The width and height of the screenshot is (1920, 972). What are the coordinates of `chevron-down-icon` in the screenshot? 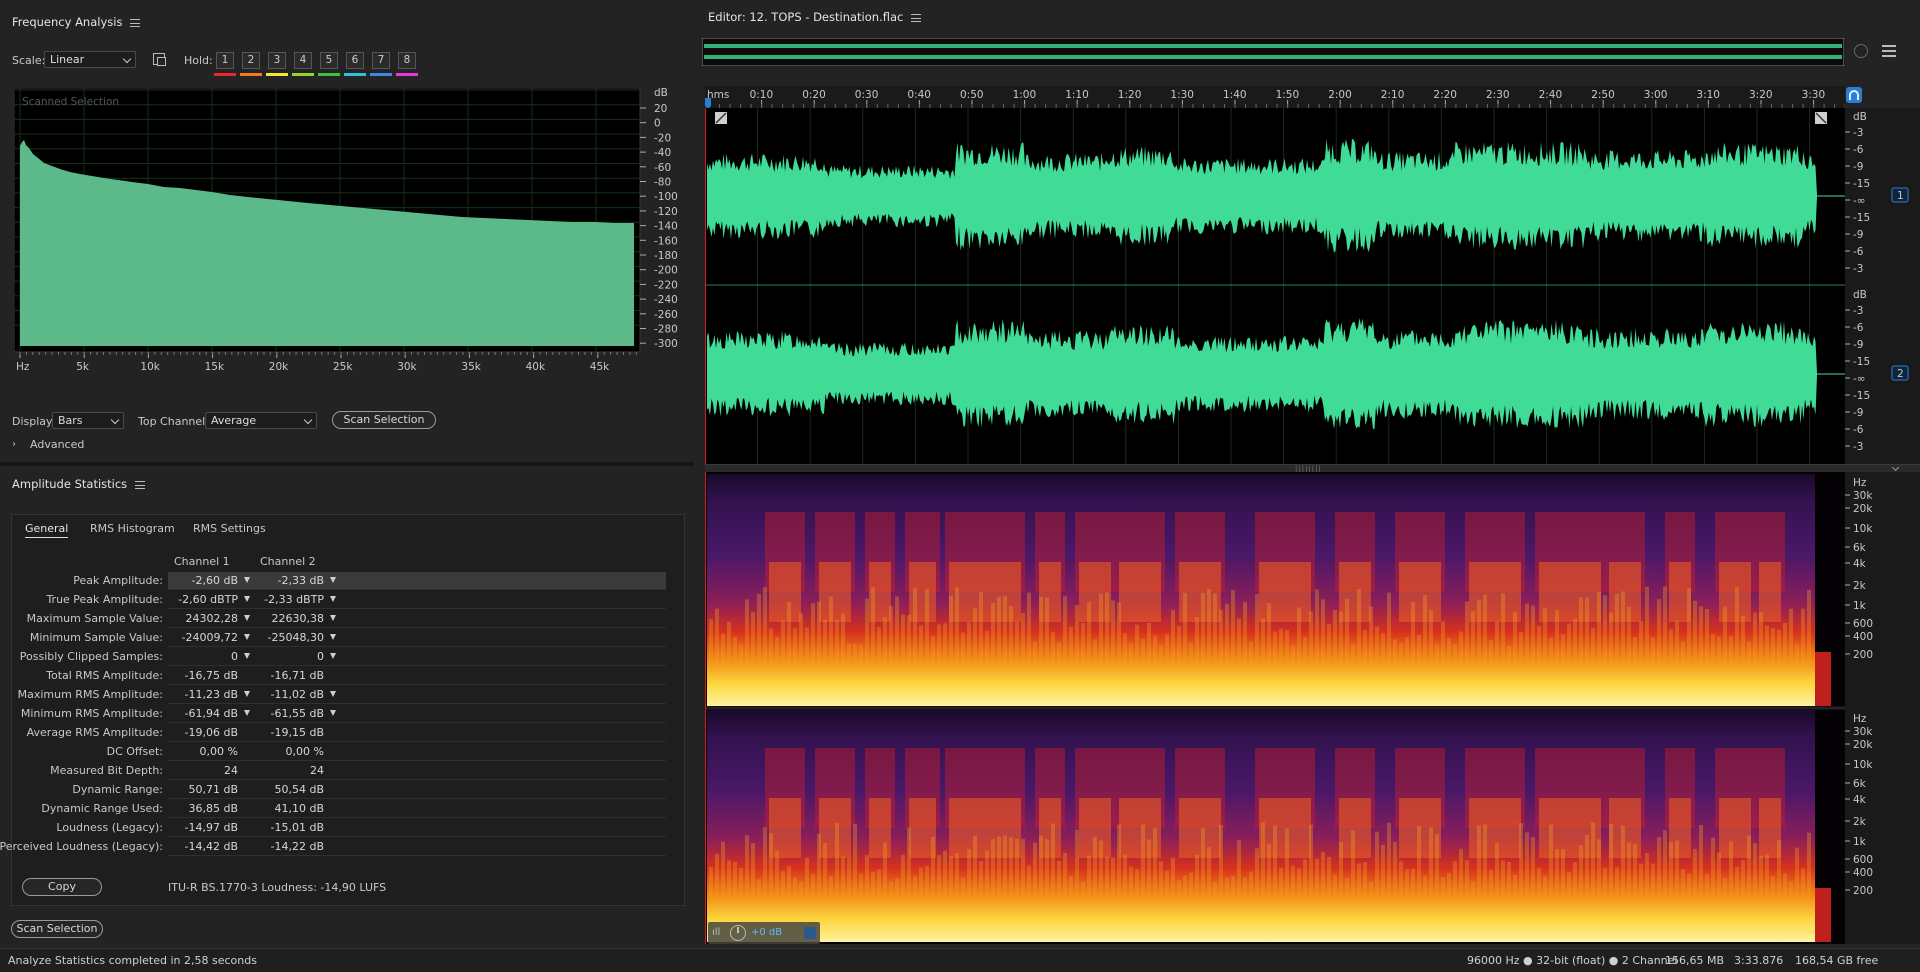 It's located at (1895, 467).